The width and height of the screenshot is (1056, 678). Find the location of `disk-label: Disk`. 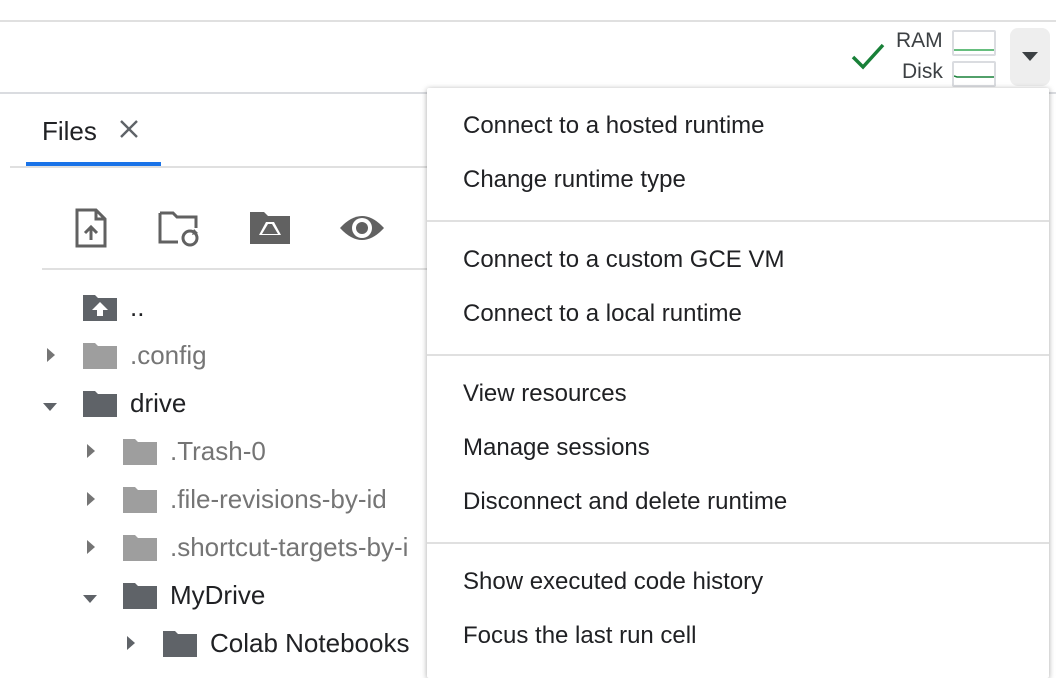

disk-label: Disk is located at coordinates (922, 71).